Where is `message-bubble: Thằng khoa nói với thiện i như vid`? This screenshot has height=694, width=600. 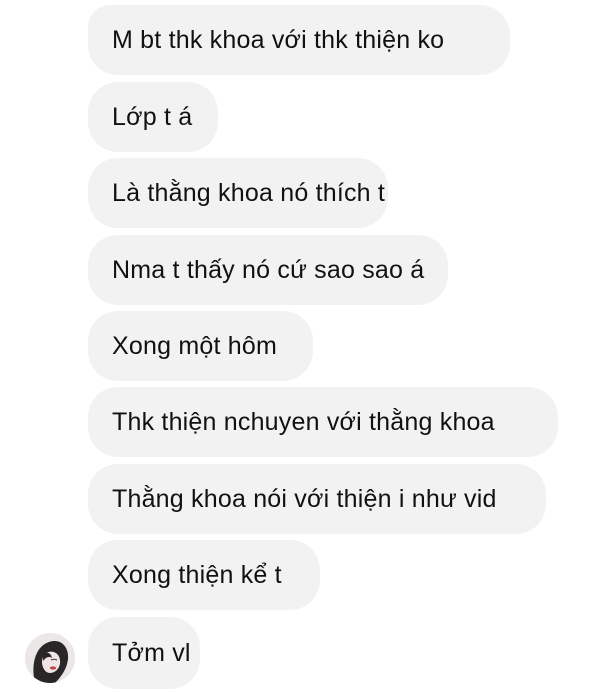
message-bubble: Thằng khoa nói với thiện i như vid is located at coordinates (317, 499).